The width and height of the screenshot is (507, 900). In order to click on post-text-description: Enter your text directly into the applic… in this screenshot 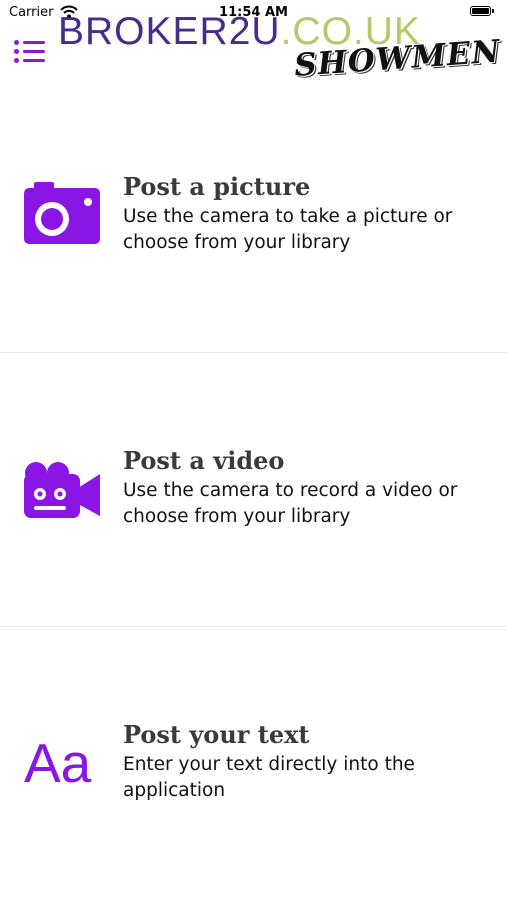, I will do `click(269, 777)`.